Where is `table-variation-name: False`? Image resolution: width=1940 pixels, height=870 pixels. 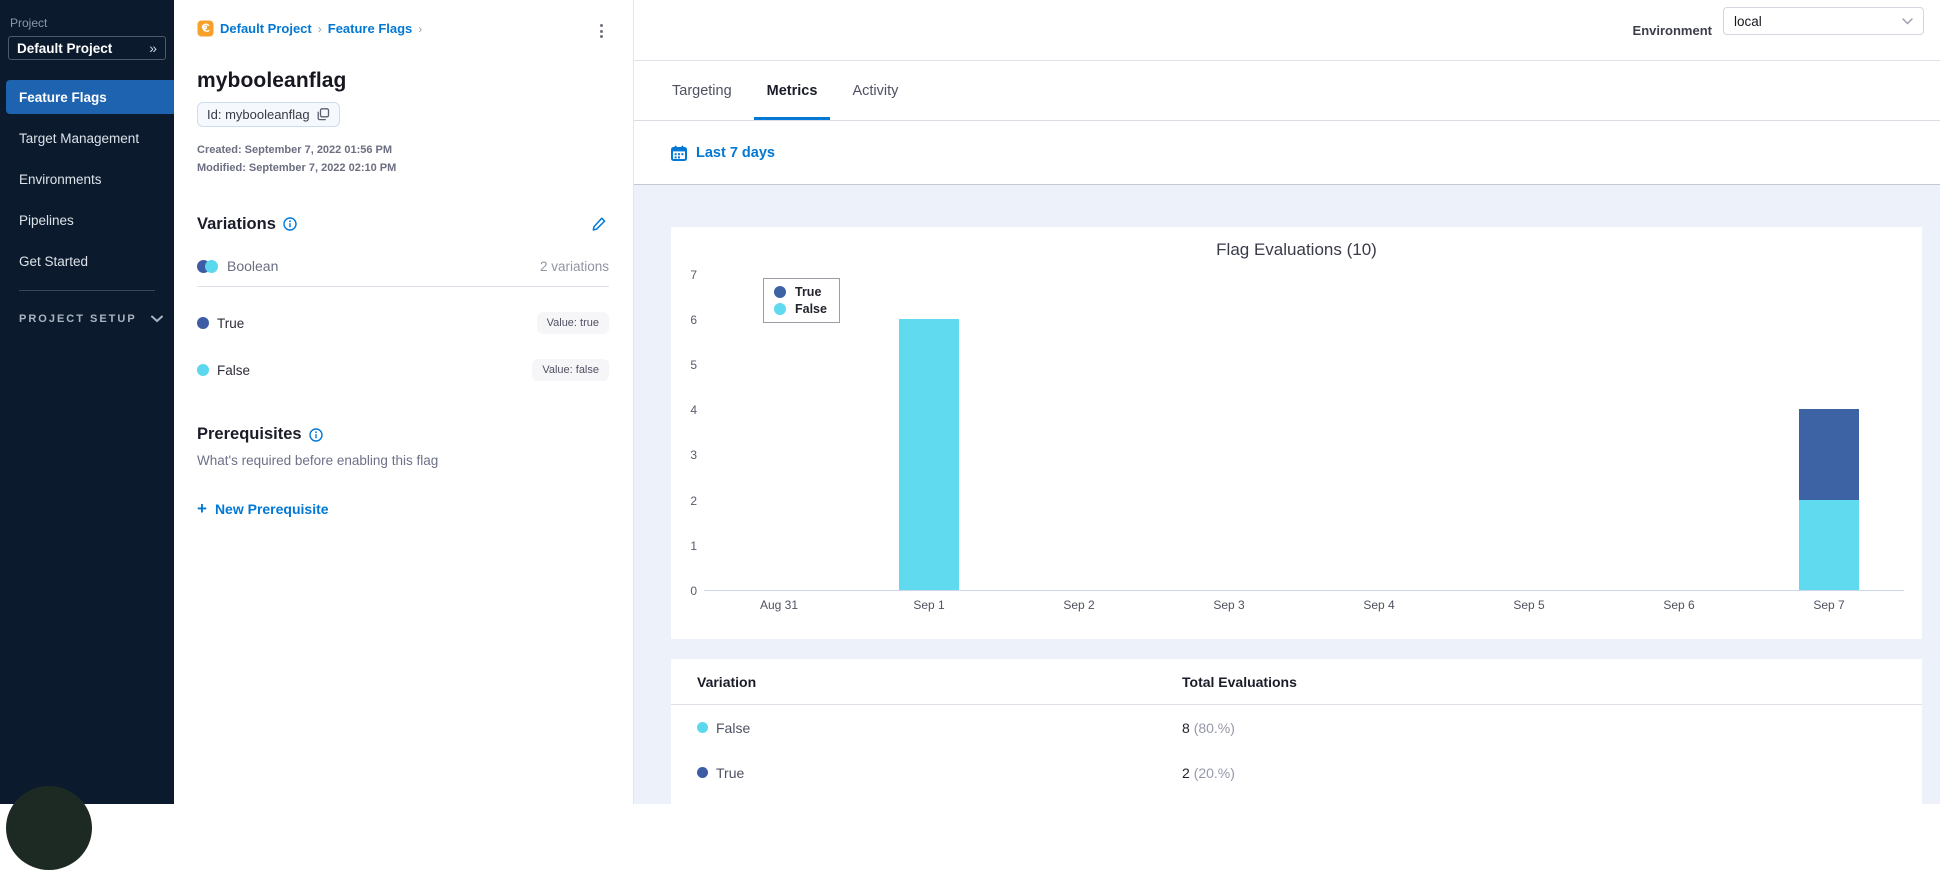 table-variation-name: False is located at coordinates (733, 727).